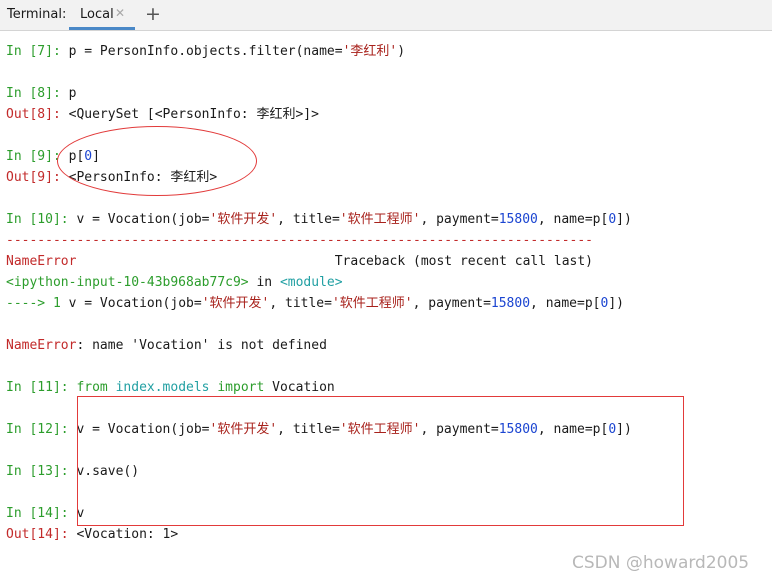 The height and width of the screenshot is (583, 772). I want to click on code-token: ), so click(401, 51).